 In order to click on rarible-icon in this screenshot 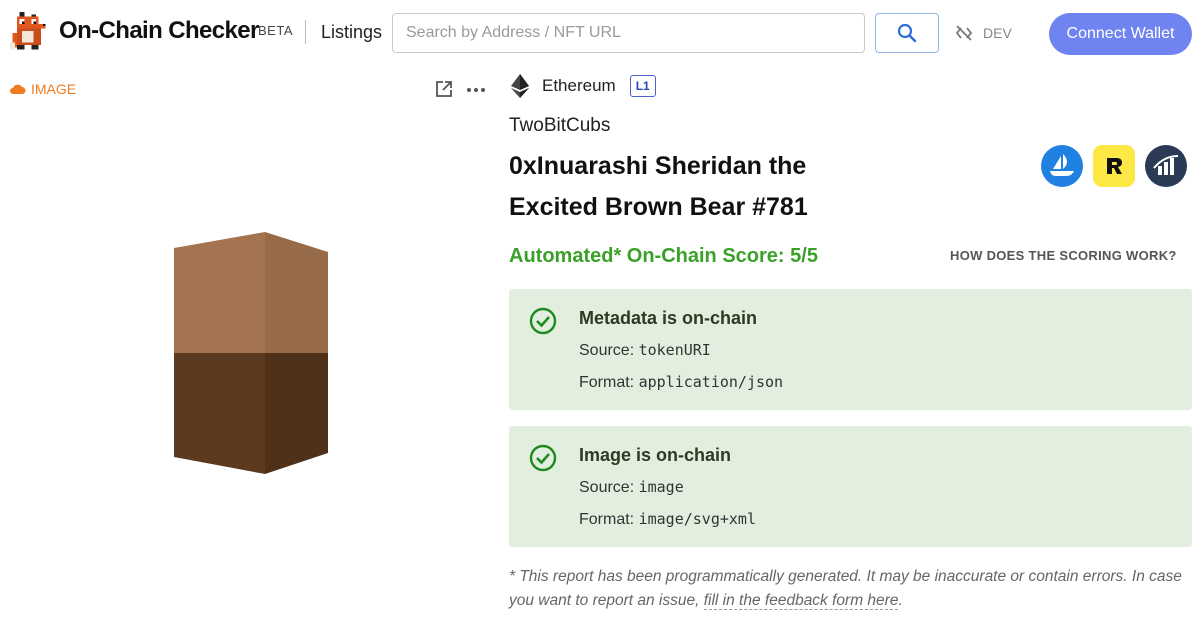, I will do `click(1114, 166)`.